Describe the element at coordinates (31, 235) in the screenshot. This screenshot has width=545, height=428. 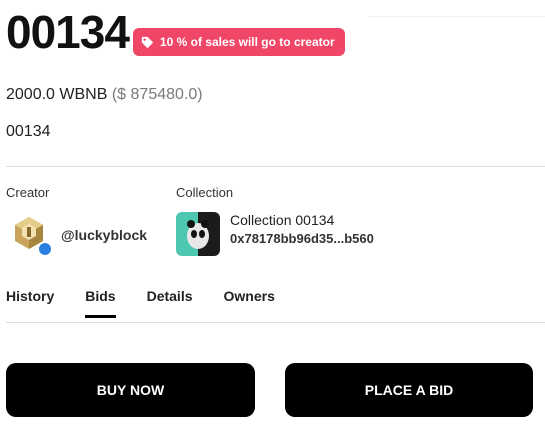
I see `creator-avatar` at that location.